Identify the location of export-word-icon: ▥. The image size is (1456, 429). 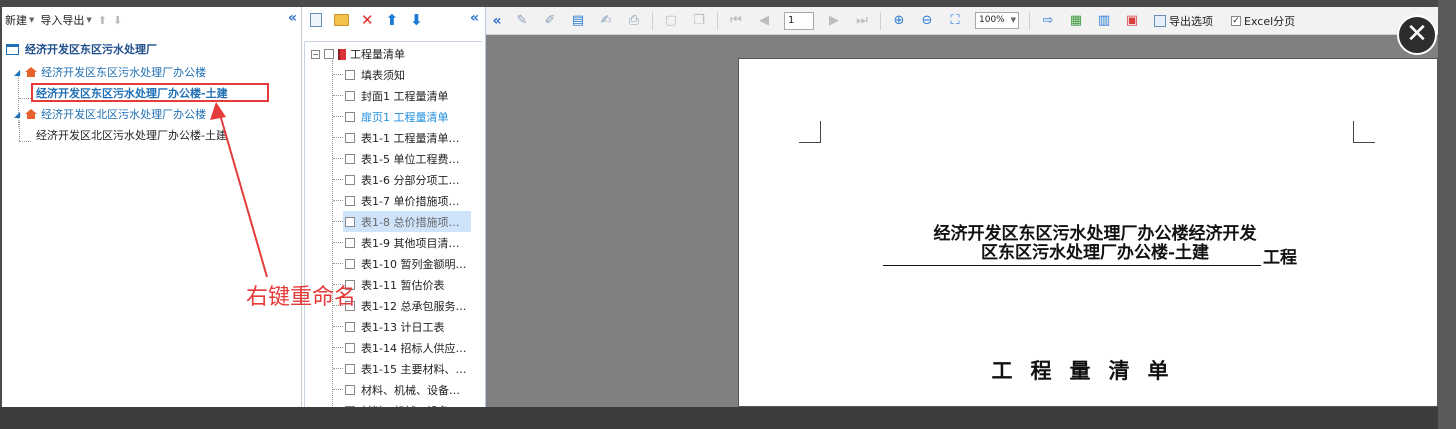
(1104, 20).